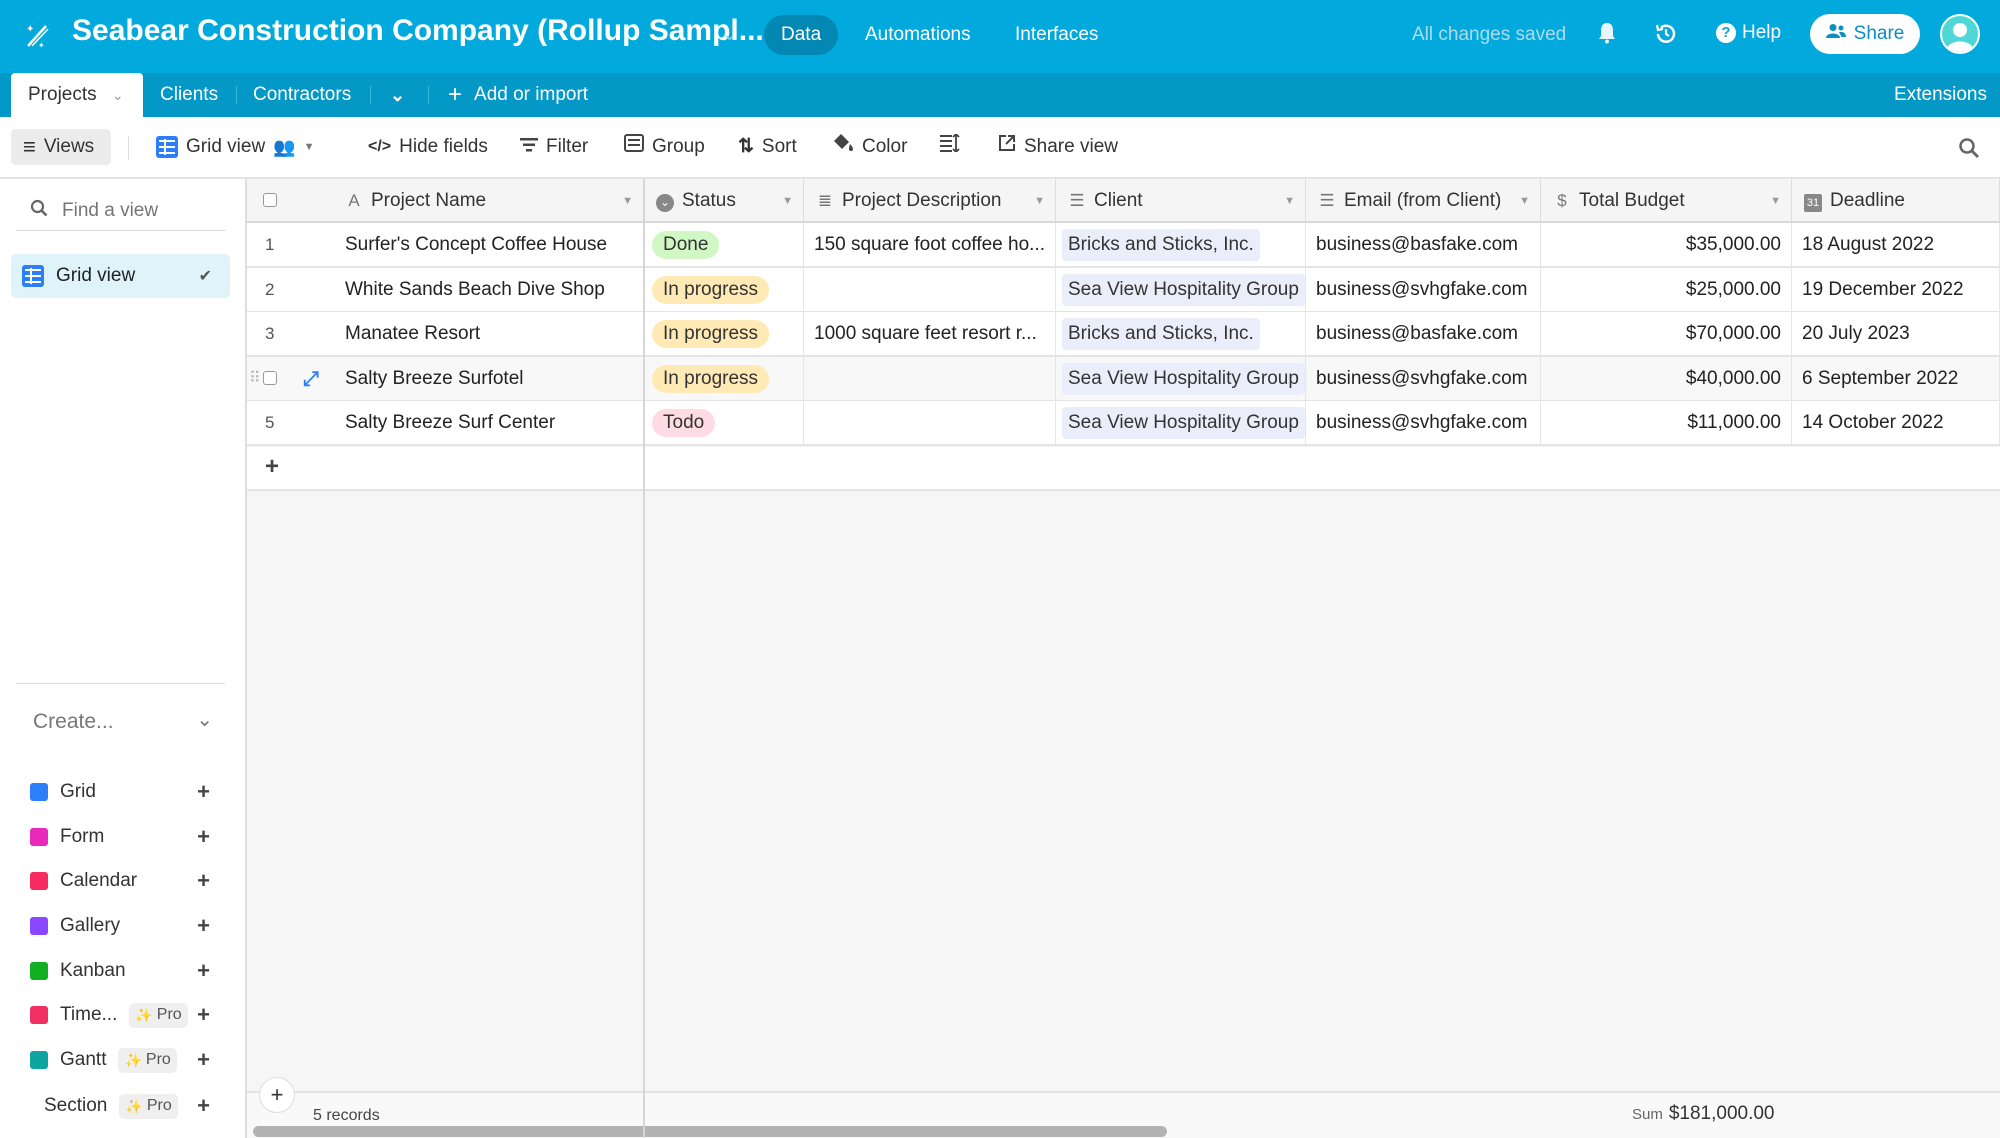 The width and height of the screenshot is (2000, 1138). Describe the element at coordinates (120, 837) in the screenshot. I see `create-view-form: Form +` at that location.